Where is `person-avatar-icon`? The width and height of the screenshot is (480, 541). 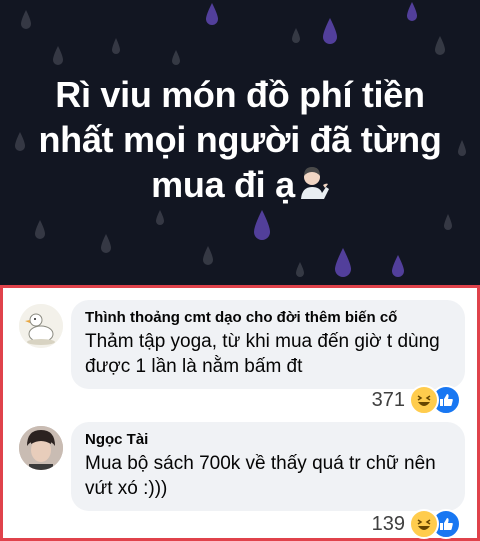
person-avatar-icon is located at coordinates (41, 448).